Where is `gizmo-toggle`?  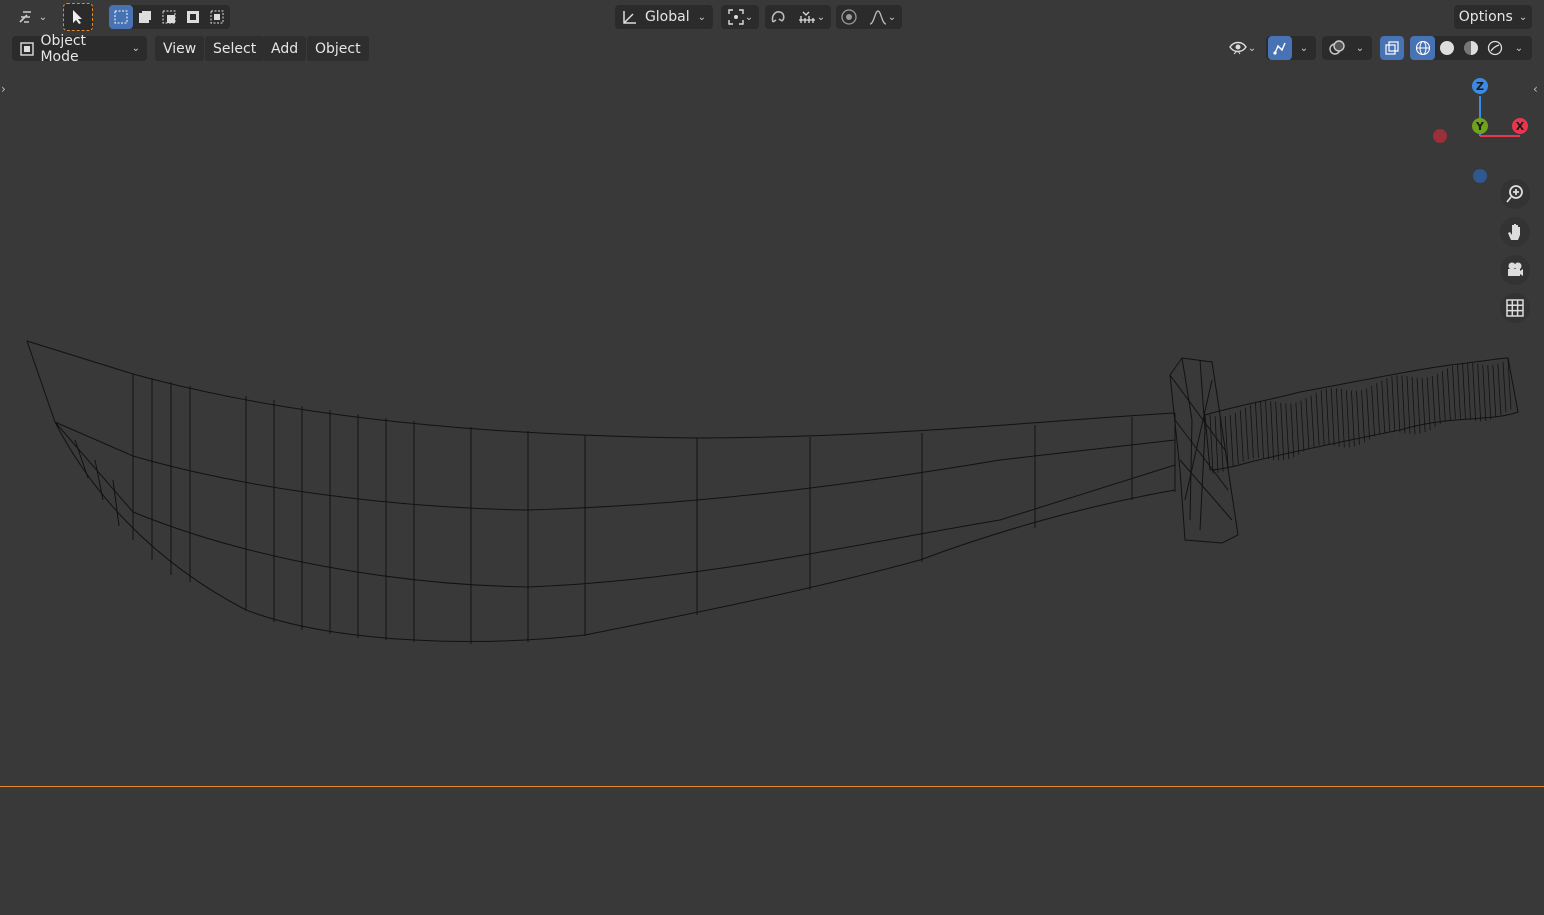
gizmo-toggle is located at coordinates (1280, 48).